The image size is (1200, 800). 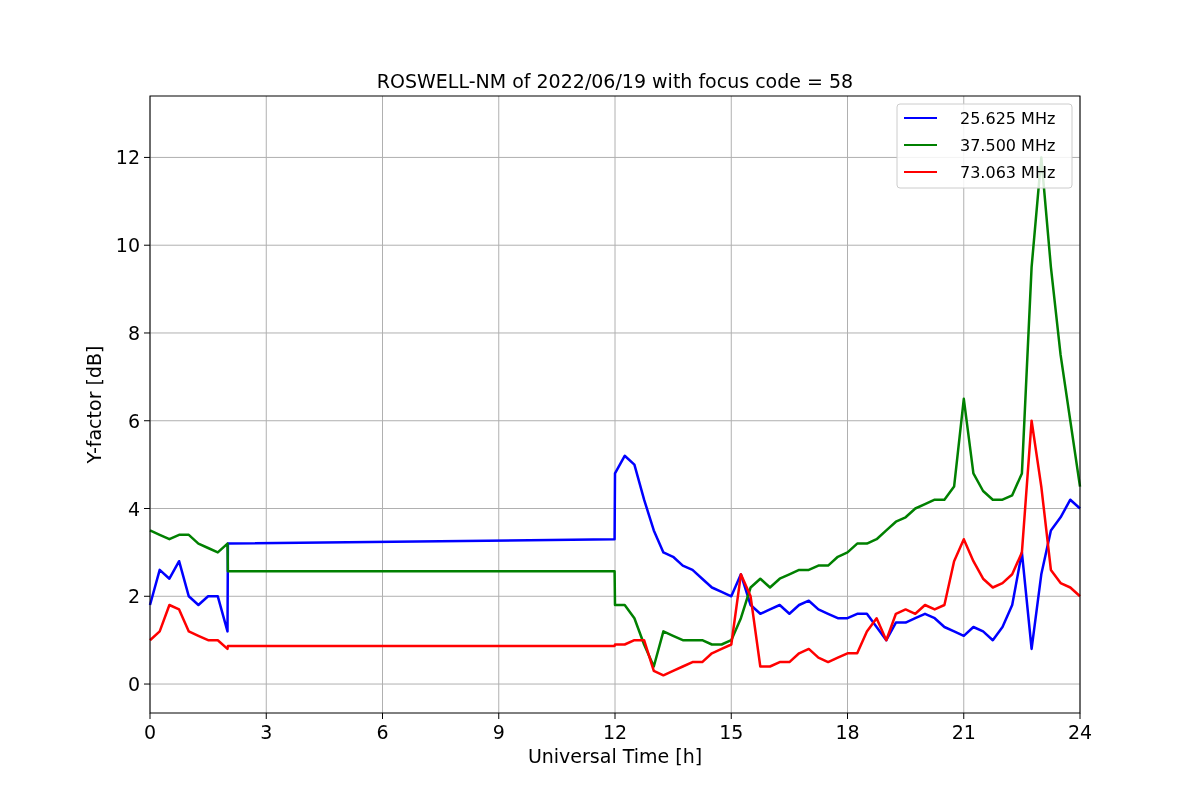 I want to click on tick-label: 21, so click(x=963, y=732).